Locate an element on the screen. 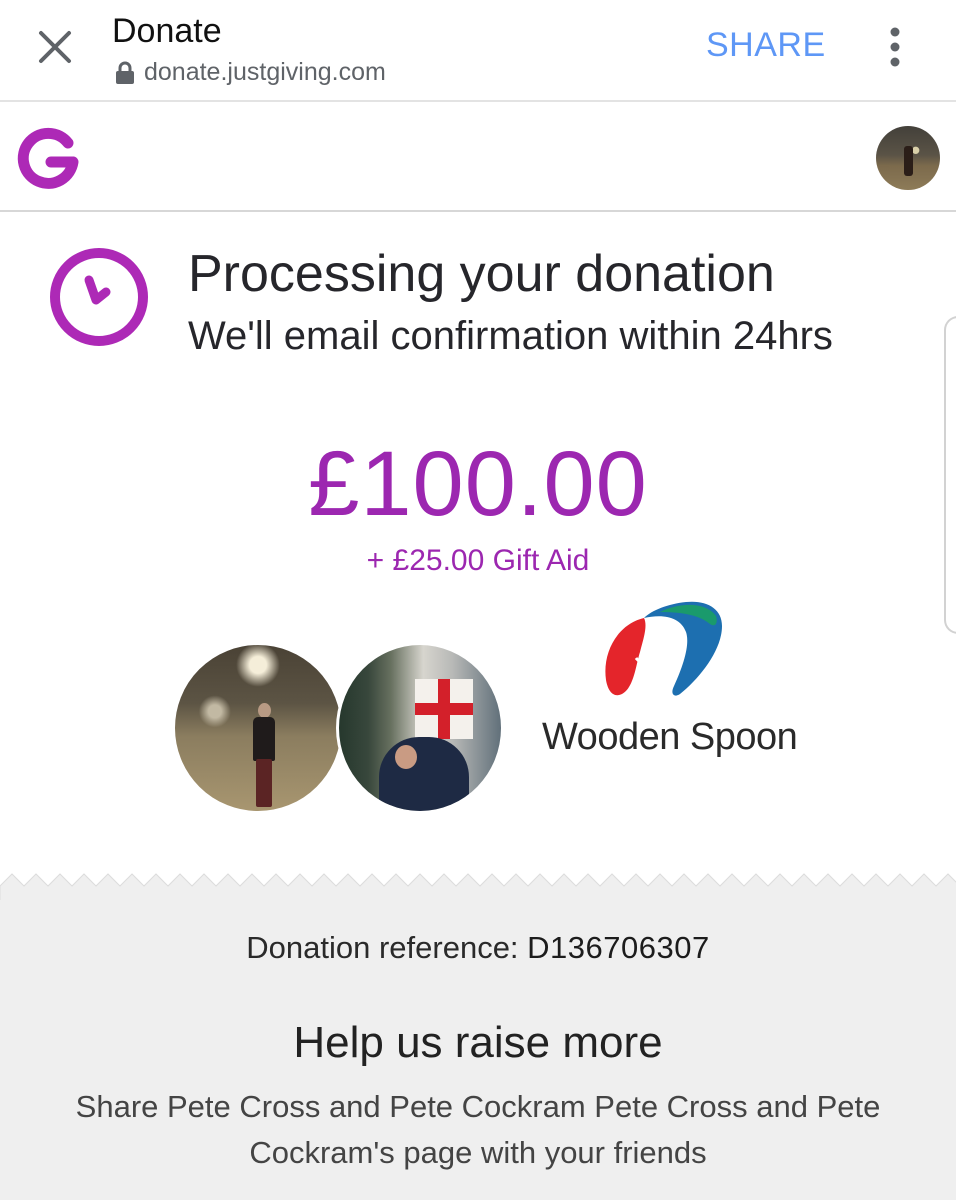 Image resolution: width=956 pixels, height=1200 pixels. fundraiser-photo-night is located at coordinates (258, 728).